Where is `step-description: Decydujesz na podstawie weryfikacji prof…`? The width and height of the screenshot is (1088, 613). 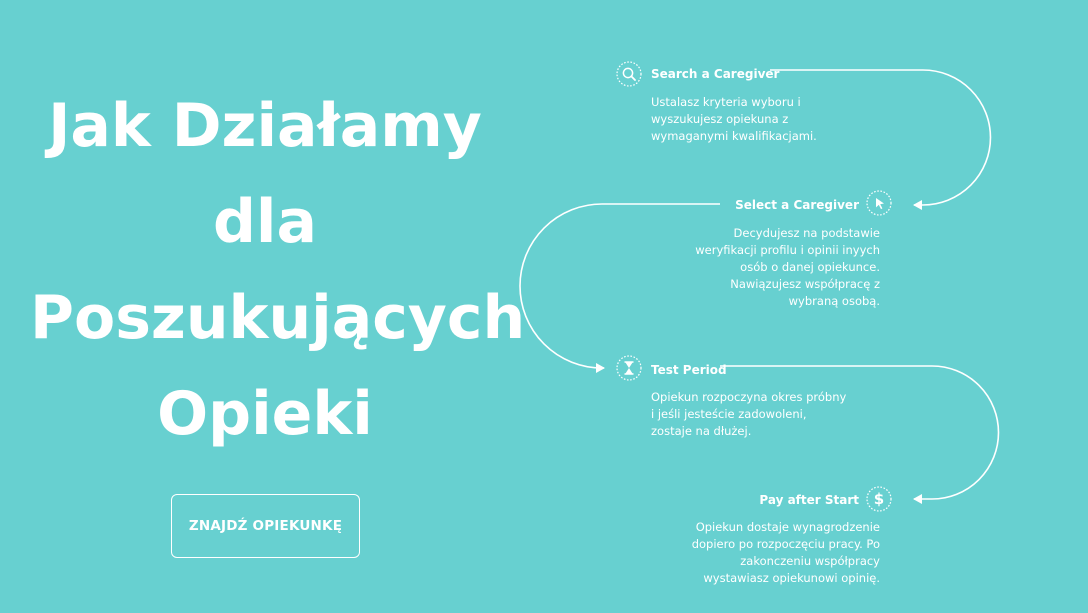 step-description: Decydujesz na podstawie weryfikacji prof… is located at coordinates (787, 267).